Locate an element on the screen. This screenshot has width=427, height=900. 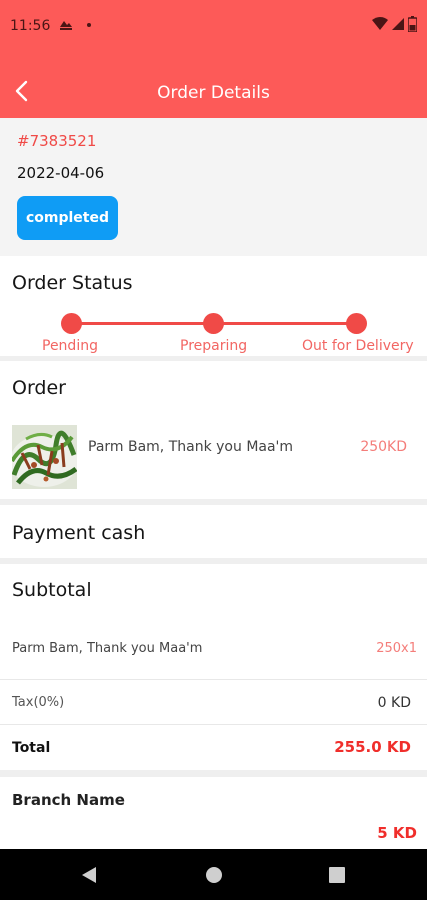
subtotal-item-qty: 250x1 is located at coordinates (396, 648).